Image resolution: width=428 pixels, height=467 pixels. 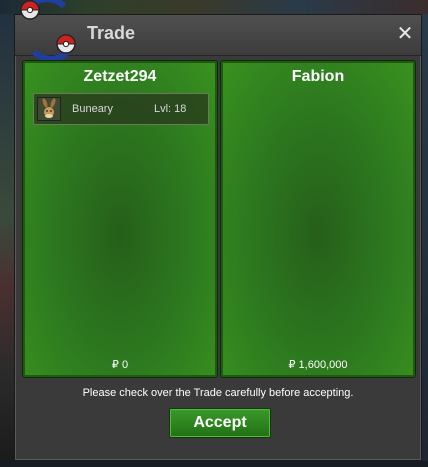 I want to click on close-icon: ✕, so click(x=405, y=33).